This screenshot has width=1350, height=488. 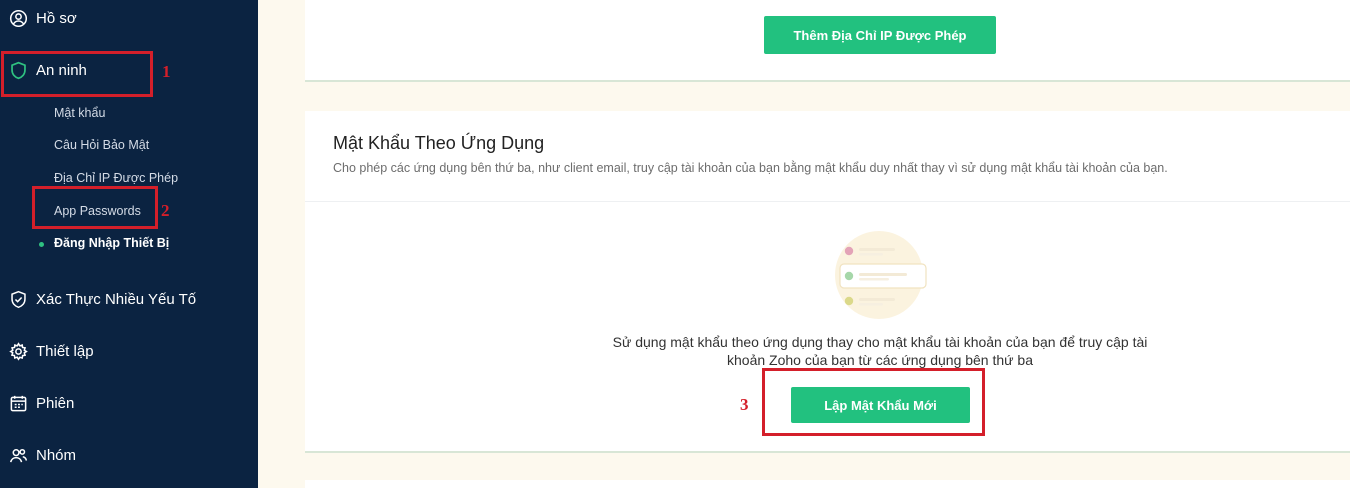 What do you see at coordinates (56, 18) in the screenshot?
I see `sidebar-item-label: Hồ sơ` at bounding box center [56, 18].